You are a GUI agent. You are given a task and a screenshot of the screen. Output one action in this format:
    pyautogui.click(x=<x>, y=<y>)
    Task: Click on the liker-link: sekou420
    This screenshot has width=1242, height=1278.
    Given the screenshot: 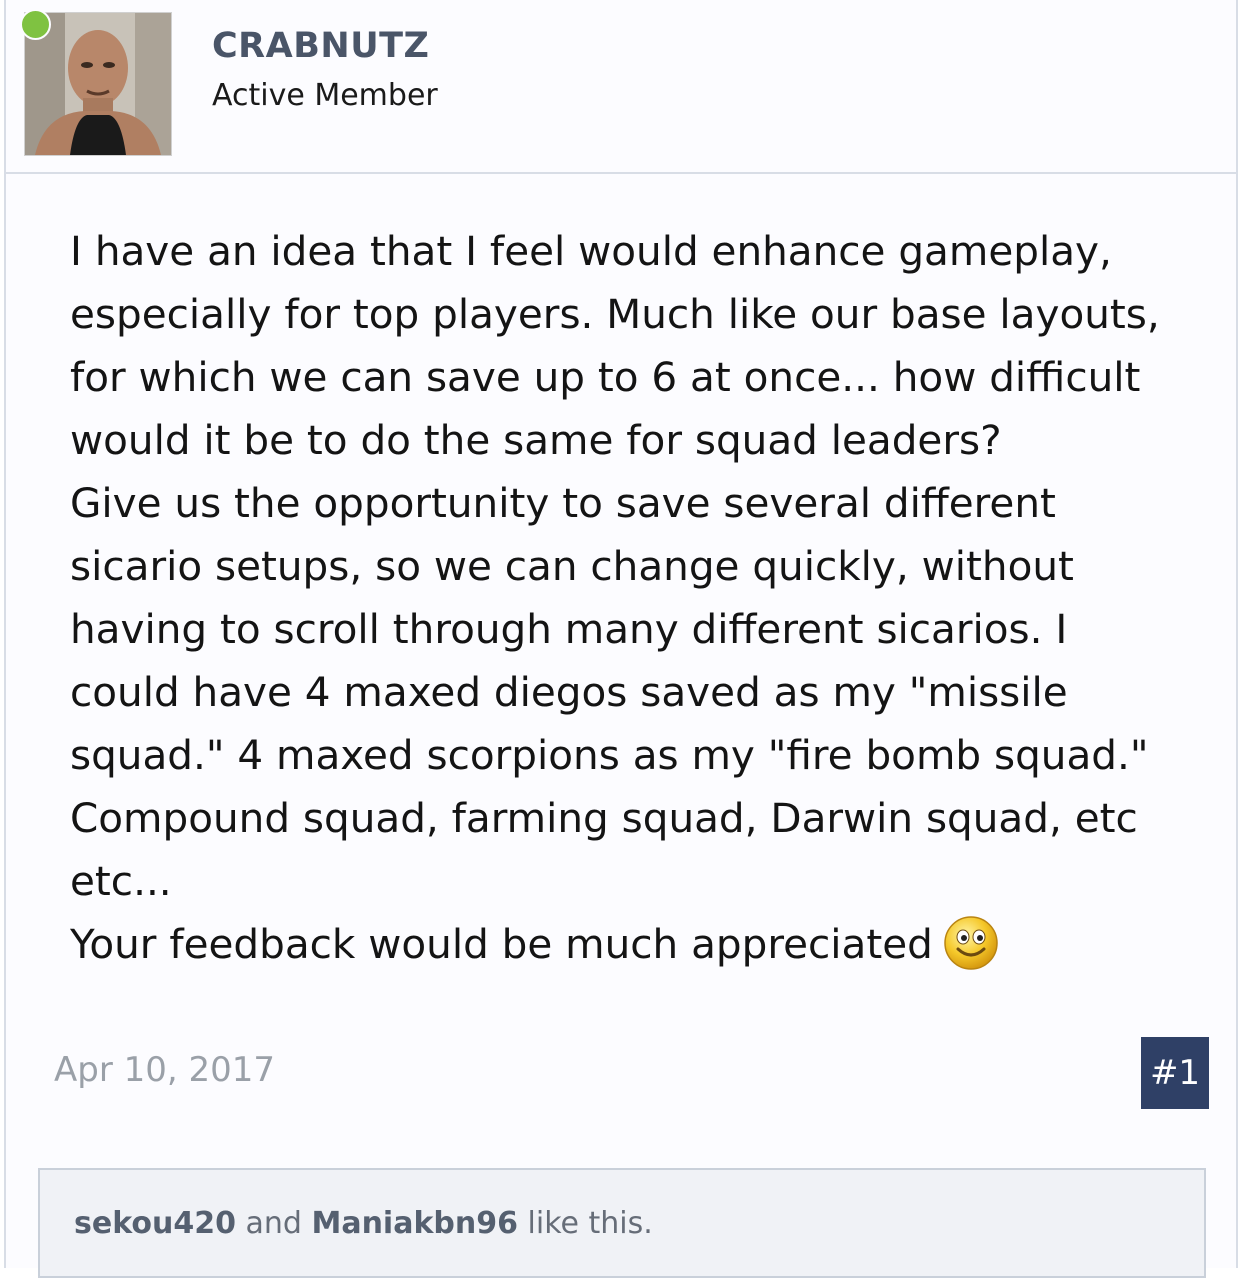 What is the action you would take?
    pyautogui.click(x=155, y=1223)
    